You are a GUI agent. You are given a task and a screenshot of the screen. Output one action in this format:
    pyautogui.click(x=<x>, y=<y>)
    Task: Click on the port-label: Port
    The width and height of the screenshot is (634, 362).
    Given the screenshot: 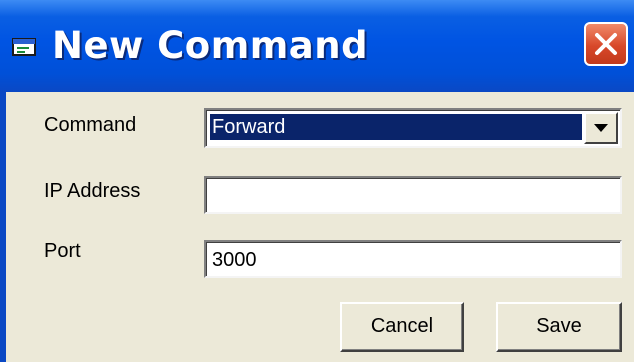 What is the action you would take?
    pyautogui.click(x=62, y=251)
    